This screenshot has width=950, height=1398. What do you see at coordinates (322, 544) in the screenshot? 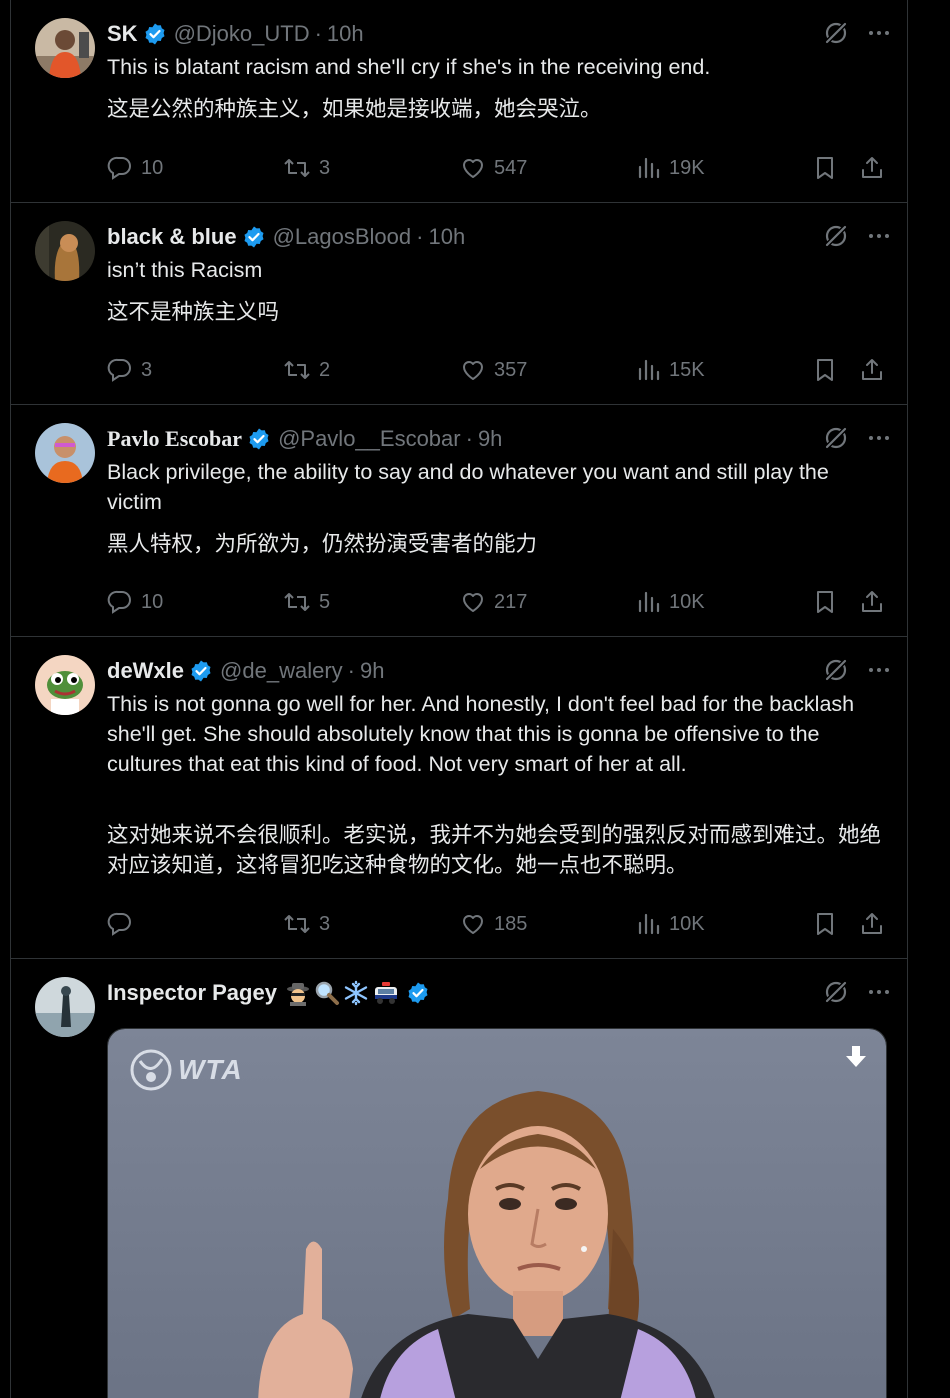
I see `tweet-translation: 黑人特权，为所欲为，仍然扮演受害者的能力` at bounding box center [322, 544].